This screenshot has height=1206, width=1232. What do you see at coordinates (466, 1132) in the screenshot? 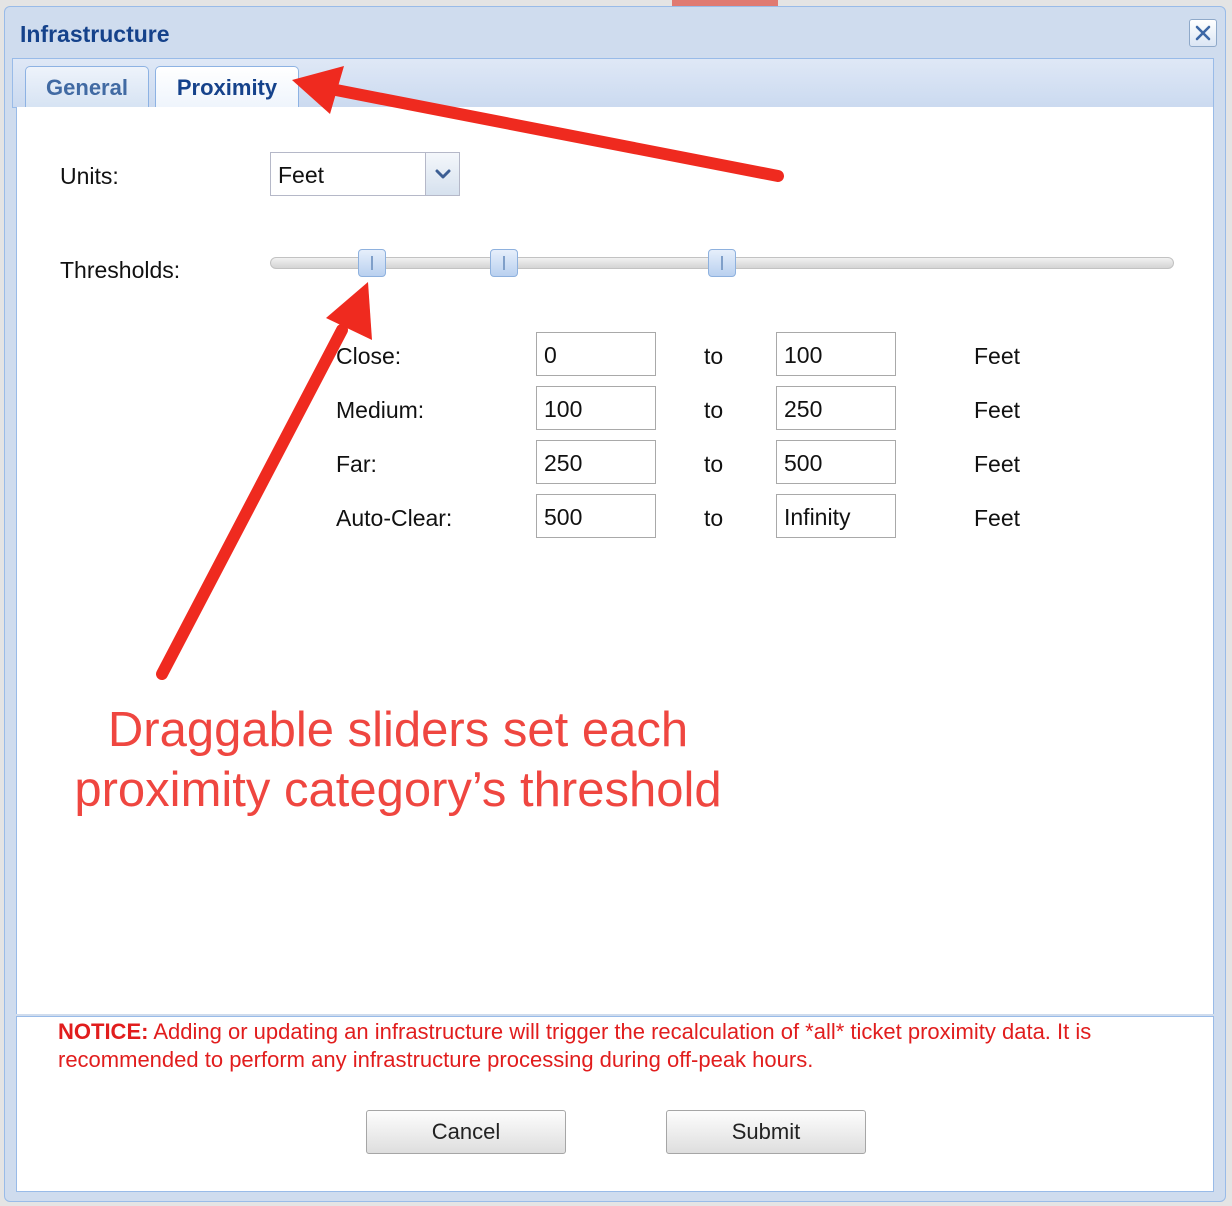
I see `cancel-button: Cancel` at bounding box center [466, 1132].